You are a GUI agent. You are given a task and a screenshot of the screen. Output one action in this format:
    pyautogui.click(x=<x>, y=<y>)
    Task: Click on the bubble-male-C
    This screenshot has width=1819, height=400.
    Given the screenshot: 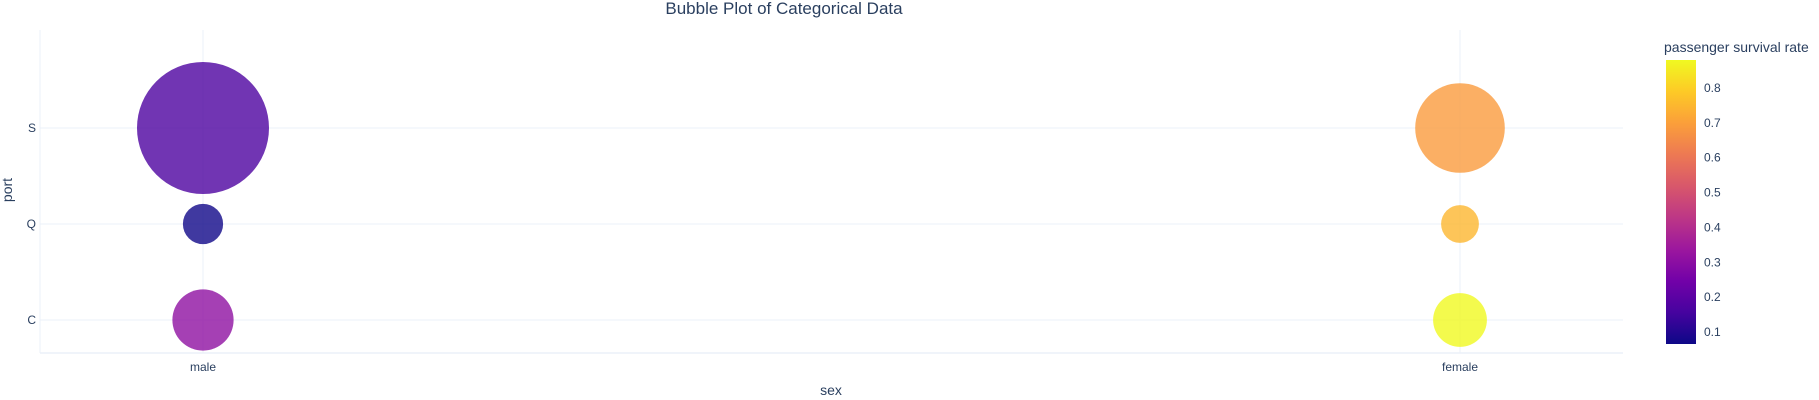 What is the action you would take?
    pyautogui.click(x=203, y=320)
    